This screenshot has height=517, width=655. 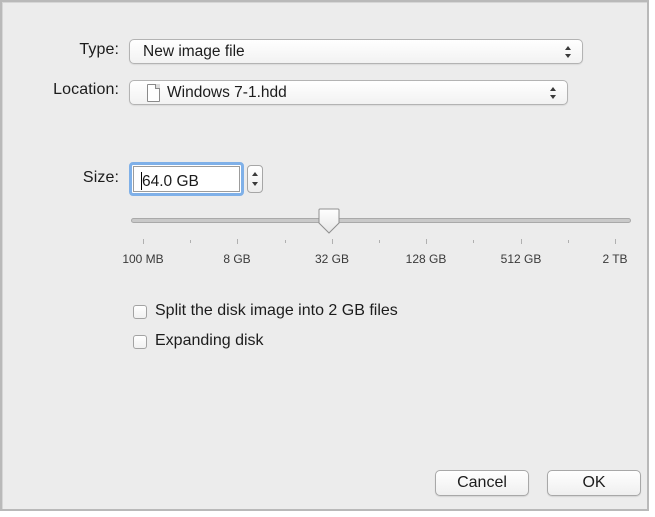 What do you see at coordinates (255, 179) in the screenshot?
I see `size-stepper` at bounding box center [255, 179].